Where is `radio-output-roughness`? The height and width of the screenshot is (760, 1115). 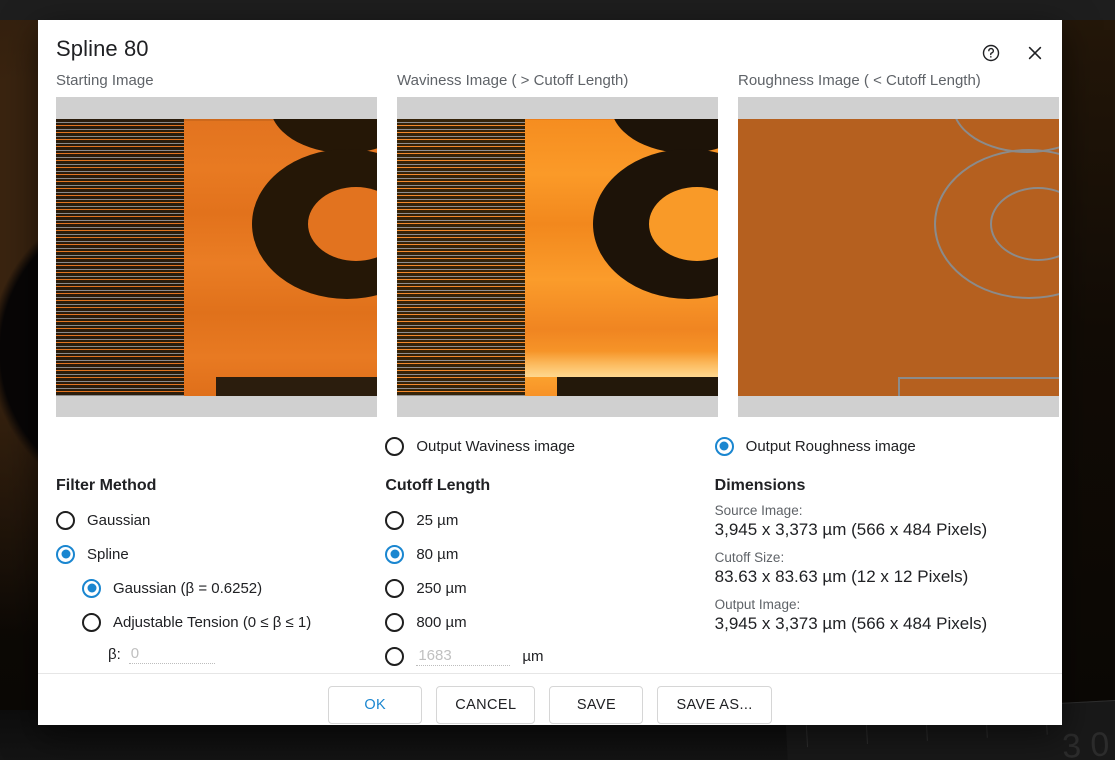 radio-output-roughness is located at coordinates (724, 446).